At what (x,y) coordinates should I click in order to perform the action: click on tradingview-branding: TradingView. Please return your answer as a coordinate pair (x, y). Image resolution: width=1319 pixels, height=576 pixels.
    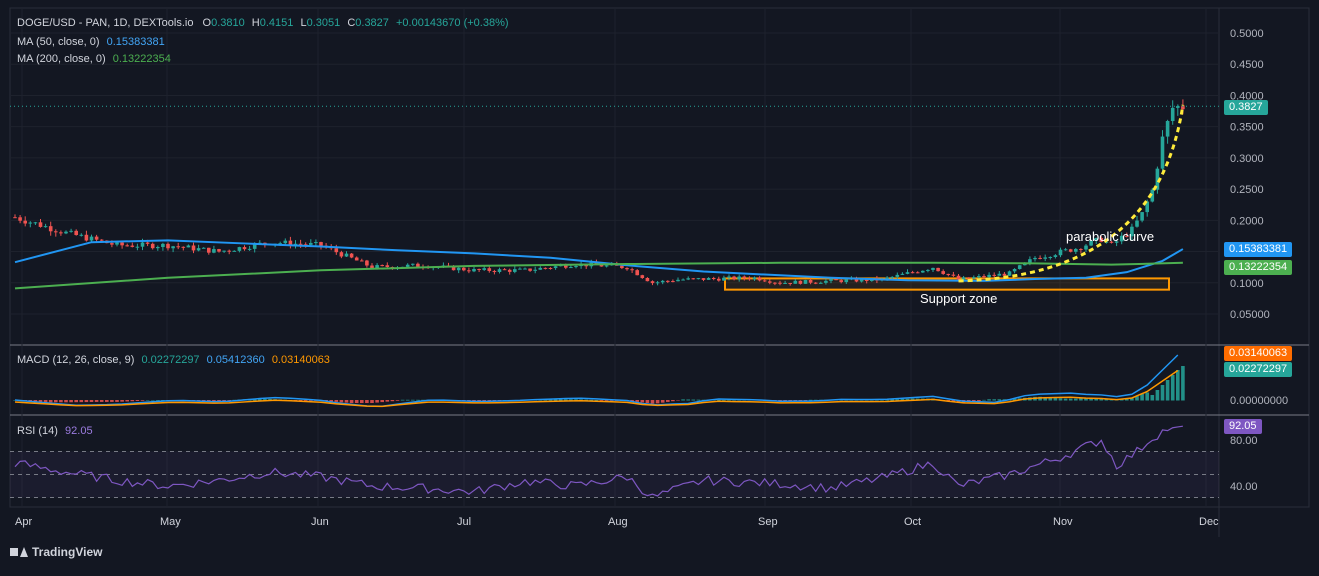
    Looking at the image, I should click on (56, 552).